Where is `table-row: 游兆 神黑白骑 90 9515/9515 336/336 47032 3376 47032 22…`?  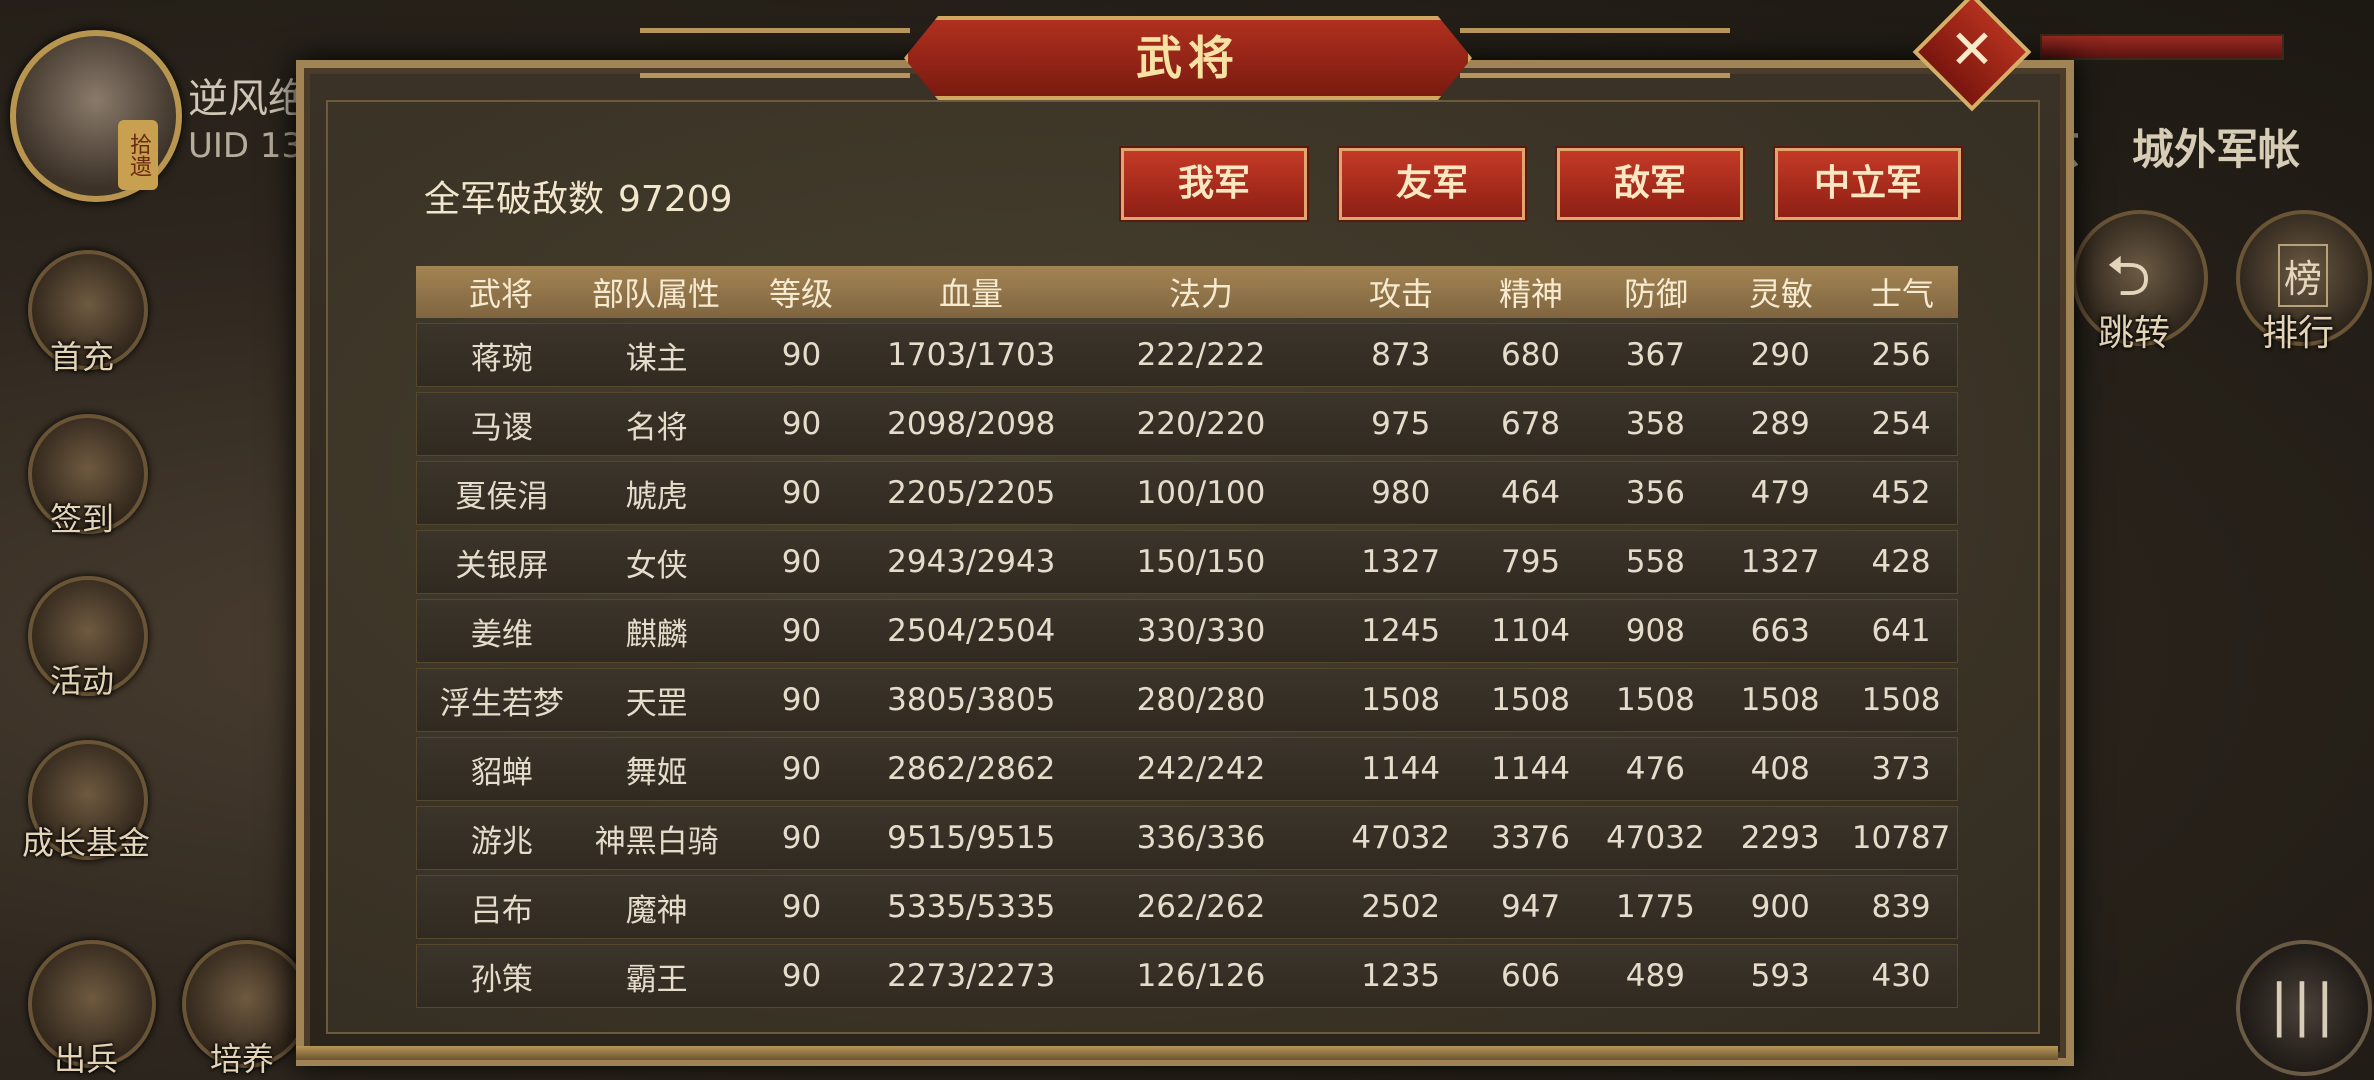 table-row: 游兆 神黑白骑 90 9515/9515 336/336 47032 3376 47032 22… is located at coordinates (1187, 838).